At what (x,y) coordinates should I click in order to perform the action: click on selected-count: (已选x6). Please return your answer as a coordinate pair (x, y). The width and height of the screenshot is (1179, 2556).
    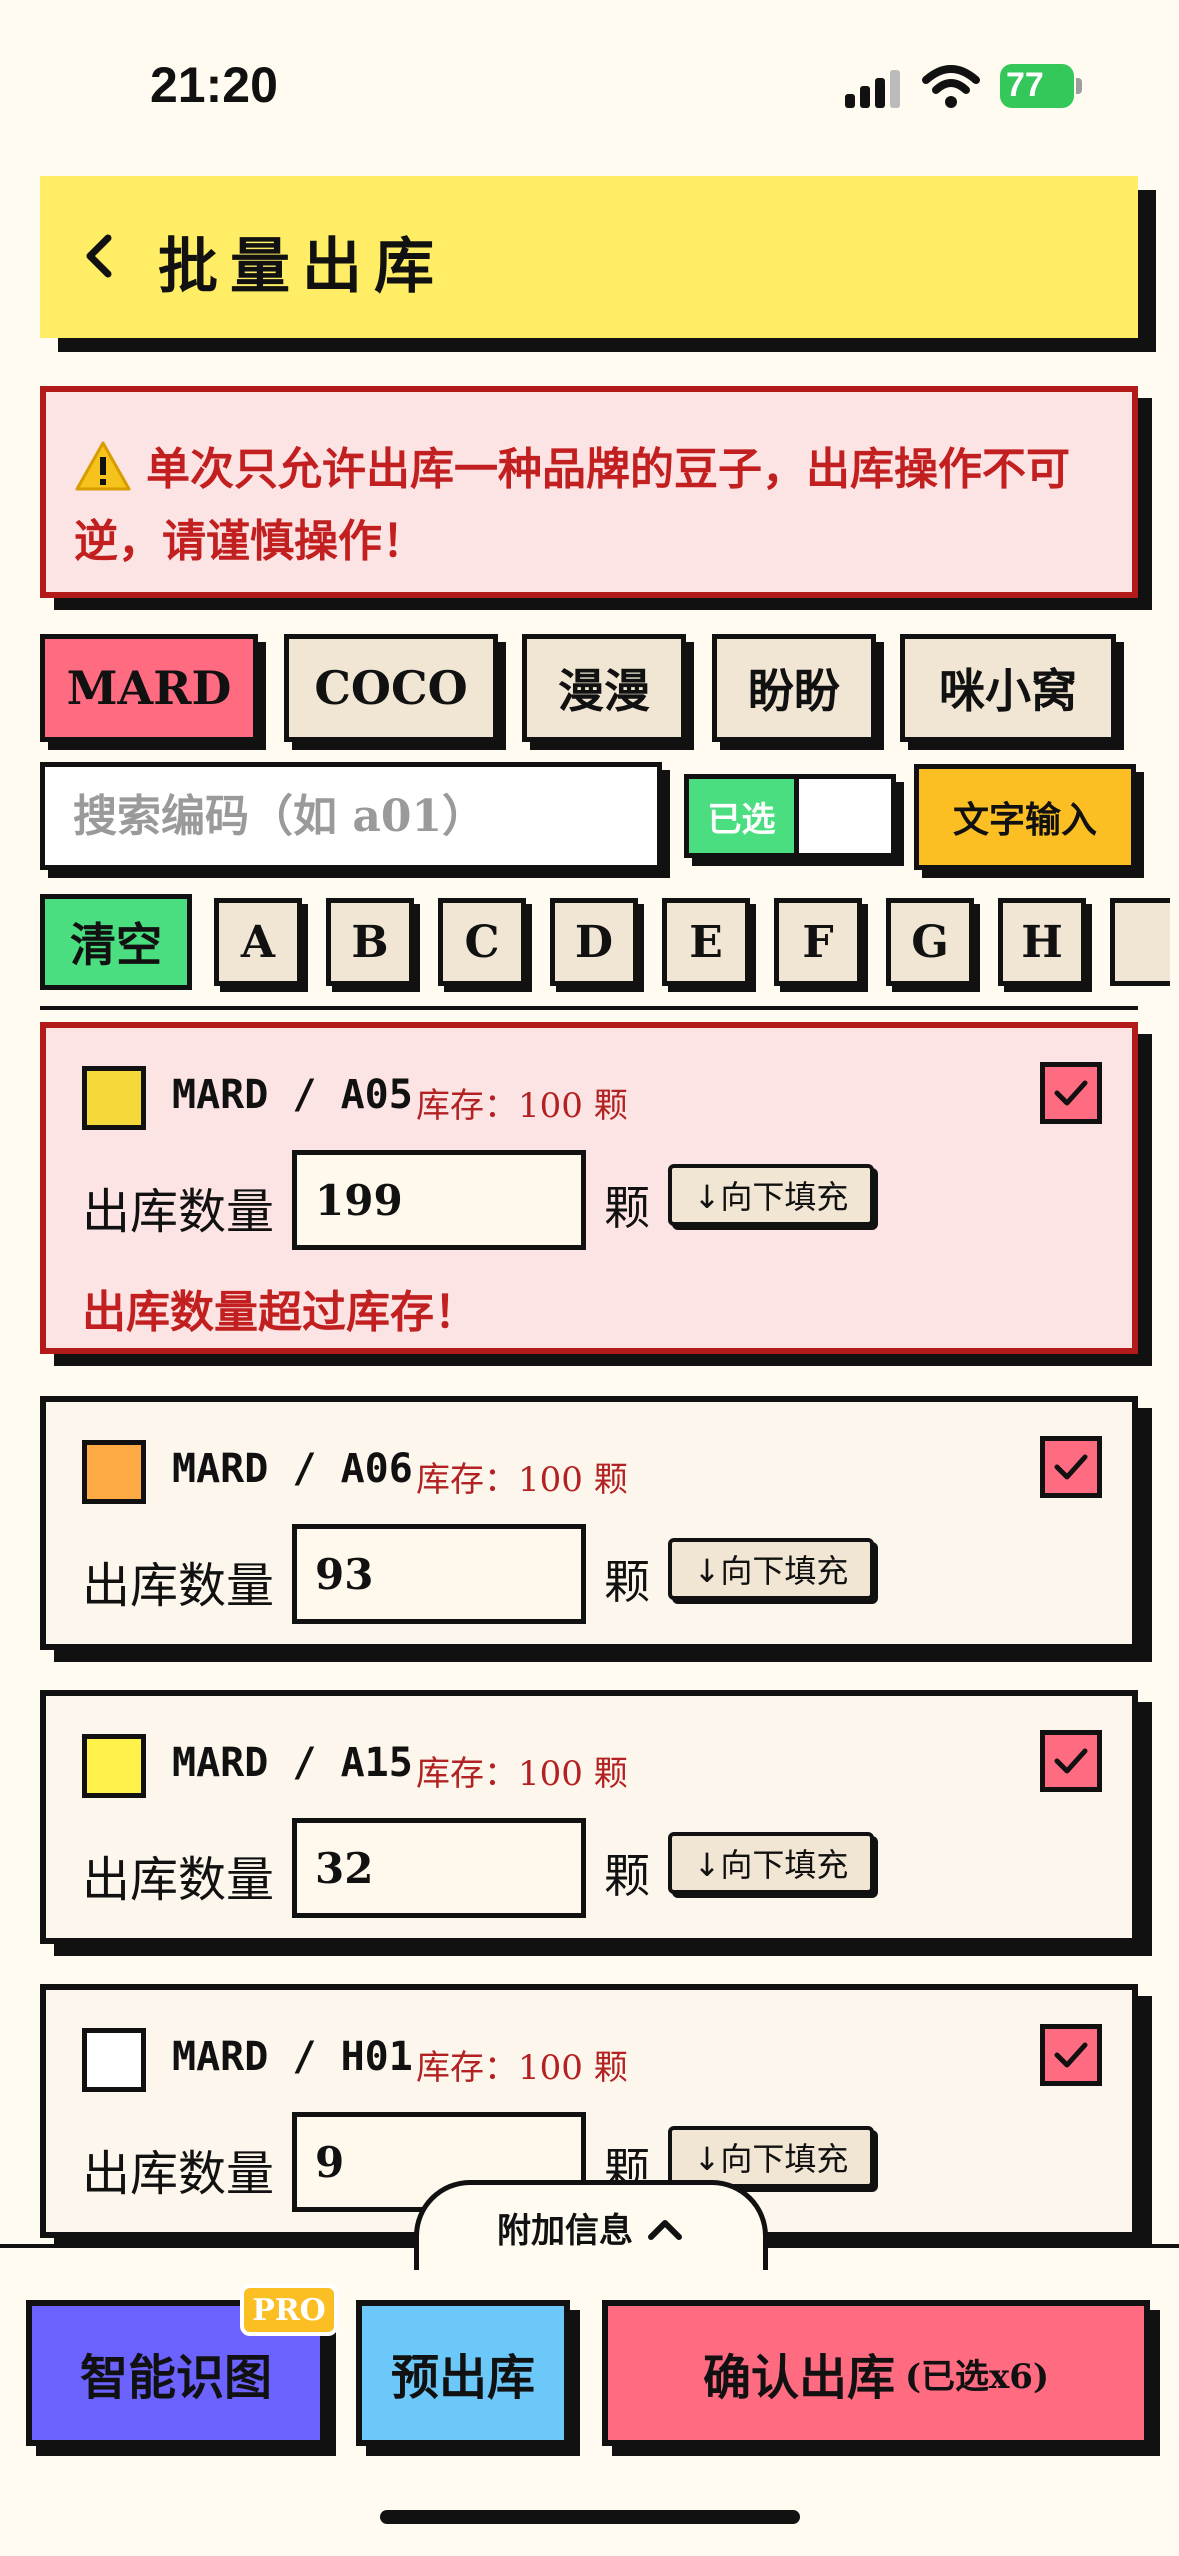
    Looking at the image, I should click on (977, 2376).